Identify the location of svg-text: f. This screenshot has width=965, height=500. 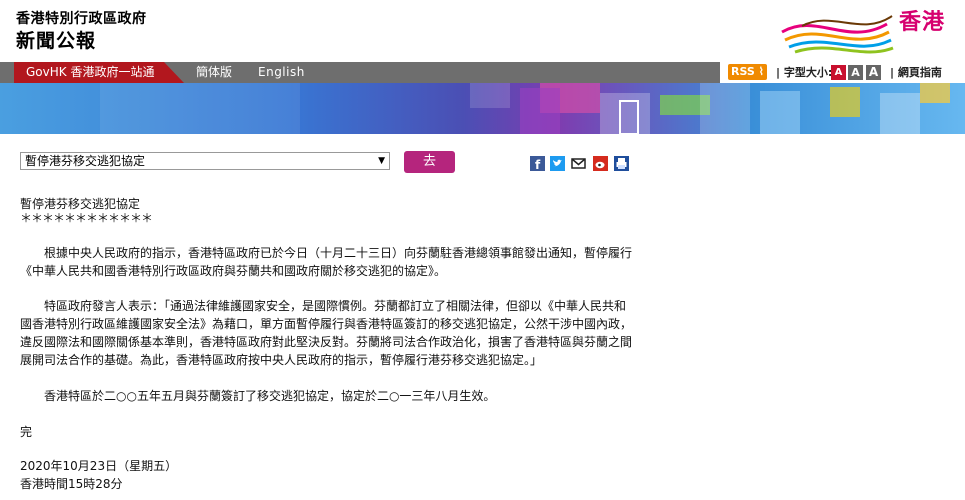
(538, 164).